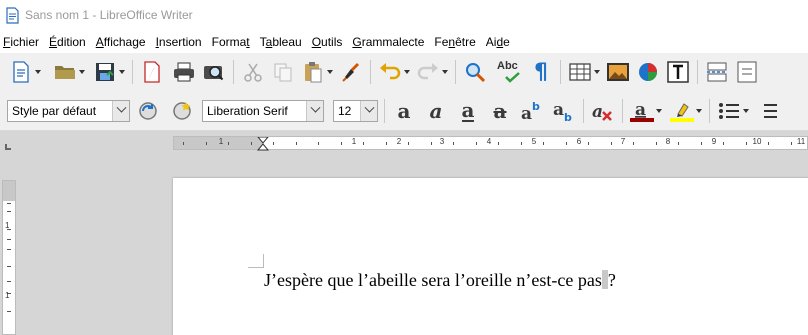 Image resolution: width=808 pixels, height=335 pixels. What do you see at coordinates (368, 110) in the screenshot?
I see `font-size-dropdown-icon` at bounding box center [368, 110].